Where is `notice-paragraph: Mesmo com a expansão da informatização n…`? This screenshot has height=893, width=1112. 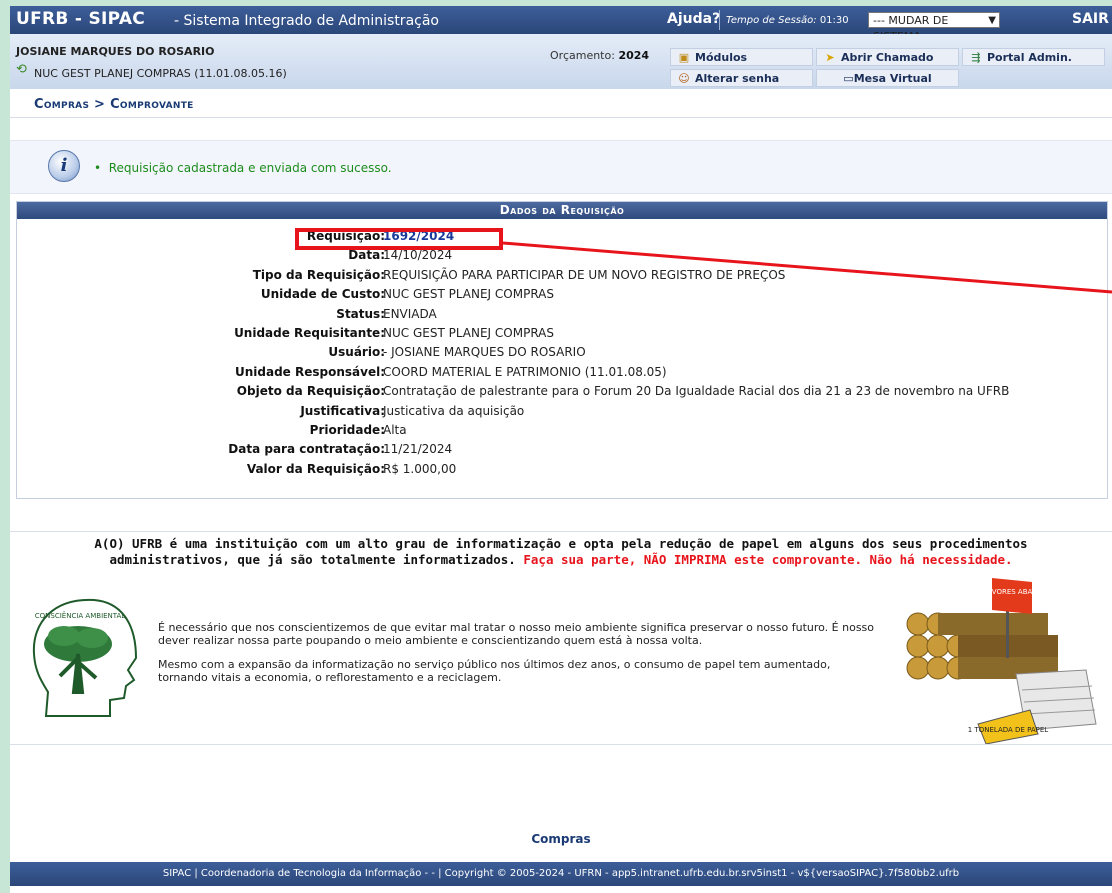
notice-paragraph: Mesmo com a expansão da informatização n… is located at coordinates (494, 671).